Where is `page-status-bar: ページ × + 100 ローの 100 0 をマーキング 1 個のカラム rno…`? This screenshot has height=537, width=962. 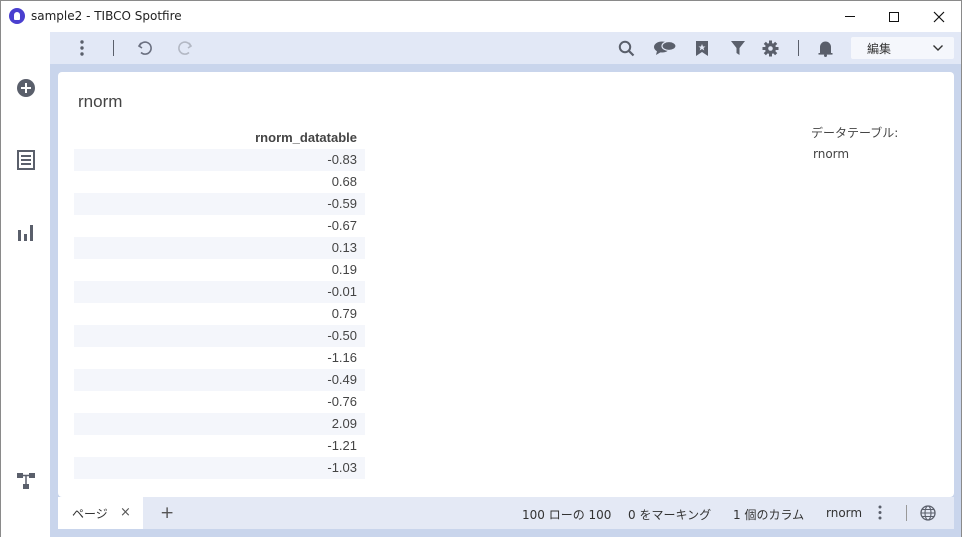
page-status-bar: ページ × + 100 ローの 100 0 をマーキング 1 個のカラム rno… is located at coordinates (506, 513).